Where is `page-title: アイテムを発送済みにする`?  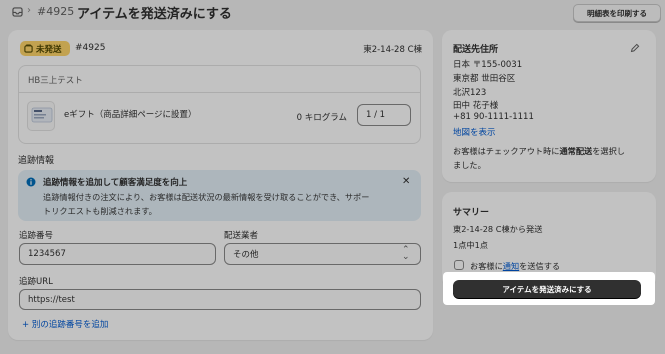
page-title: アイテムを発送済みにする is located at coordinates (154, 14).